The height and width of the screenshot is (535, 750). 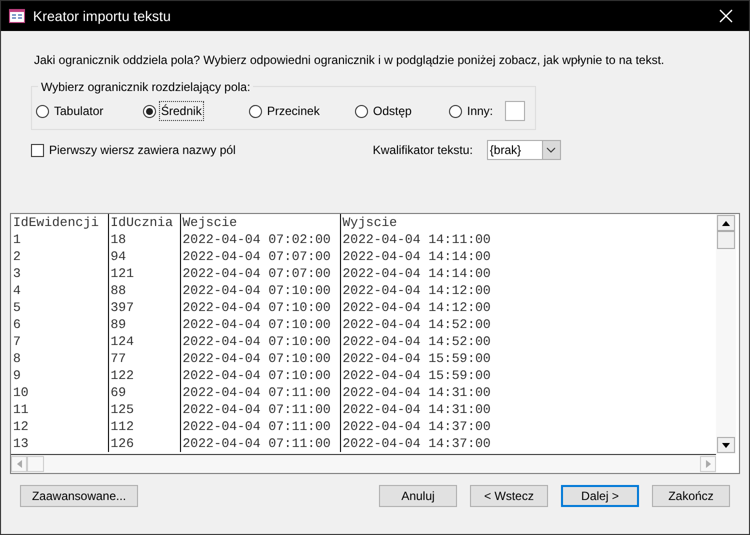 What do you see at coordinates (726, 334) in the screenshot?
I see `vertical-scrollbar` at bounding box center [726, 334].